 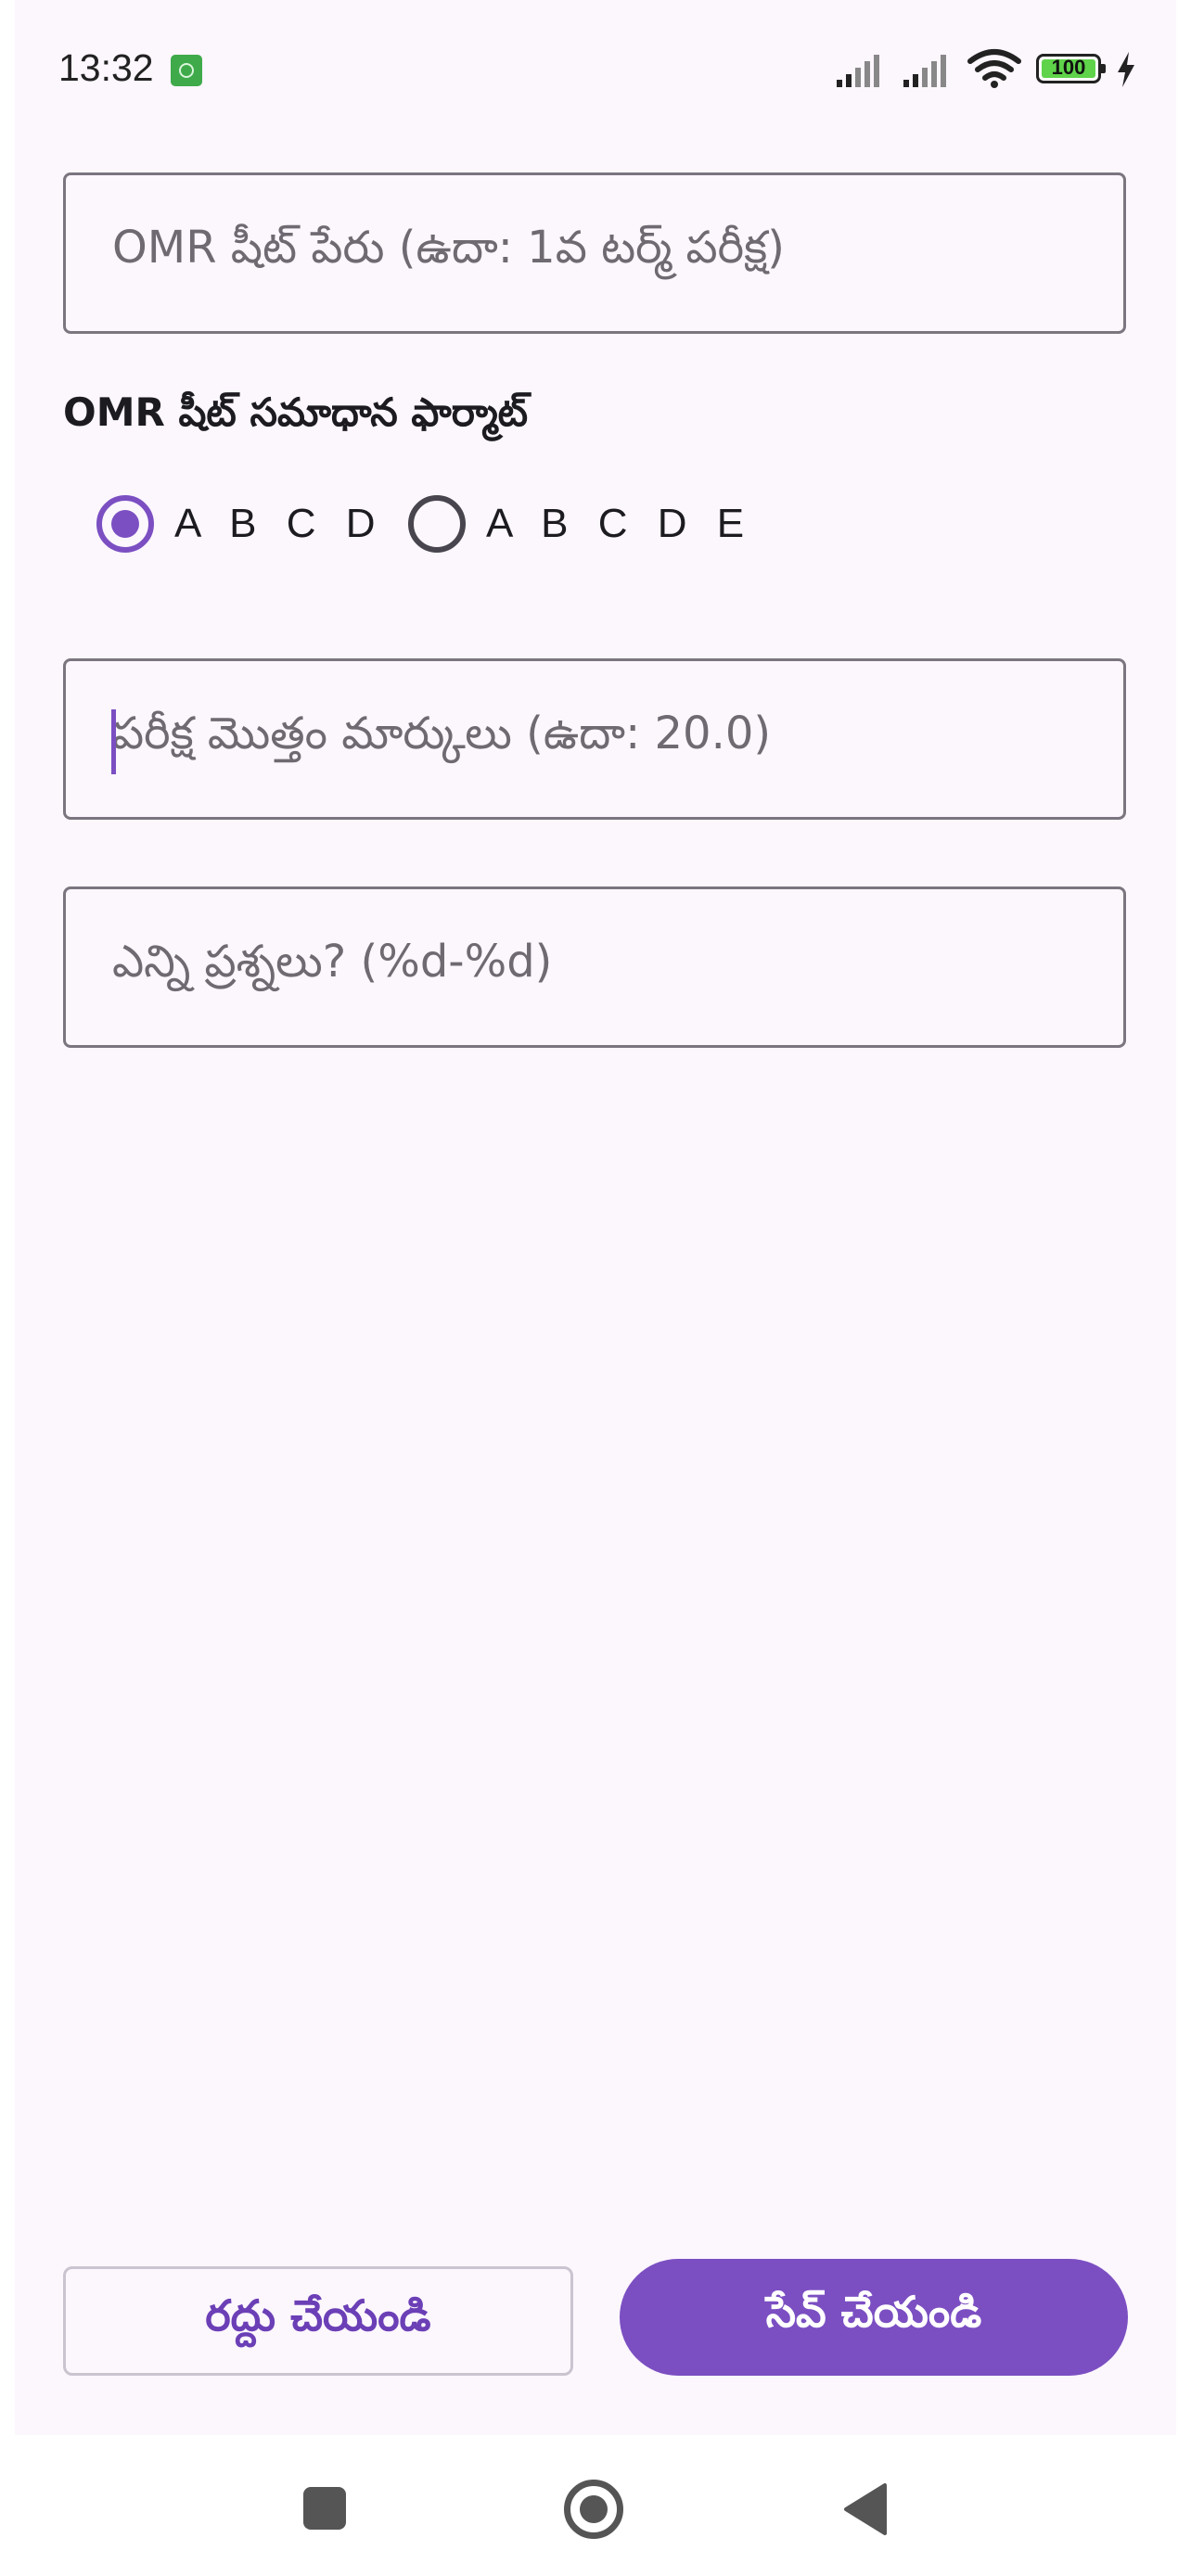 I want to click on radio-option-abcd: A B C D, so click(x=240, y=524).